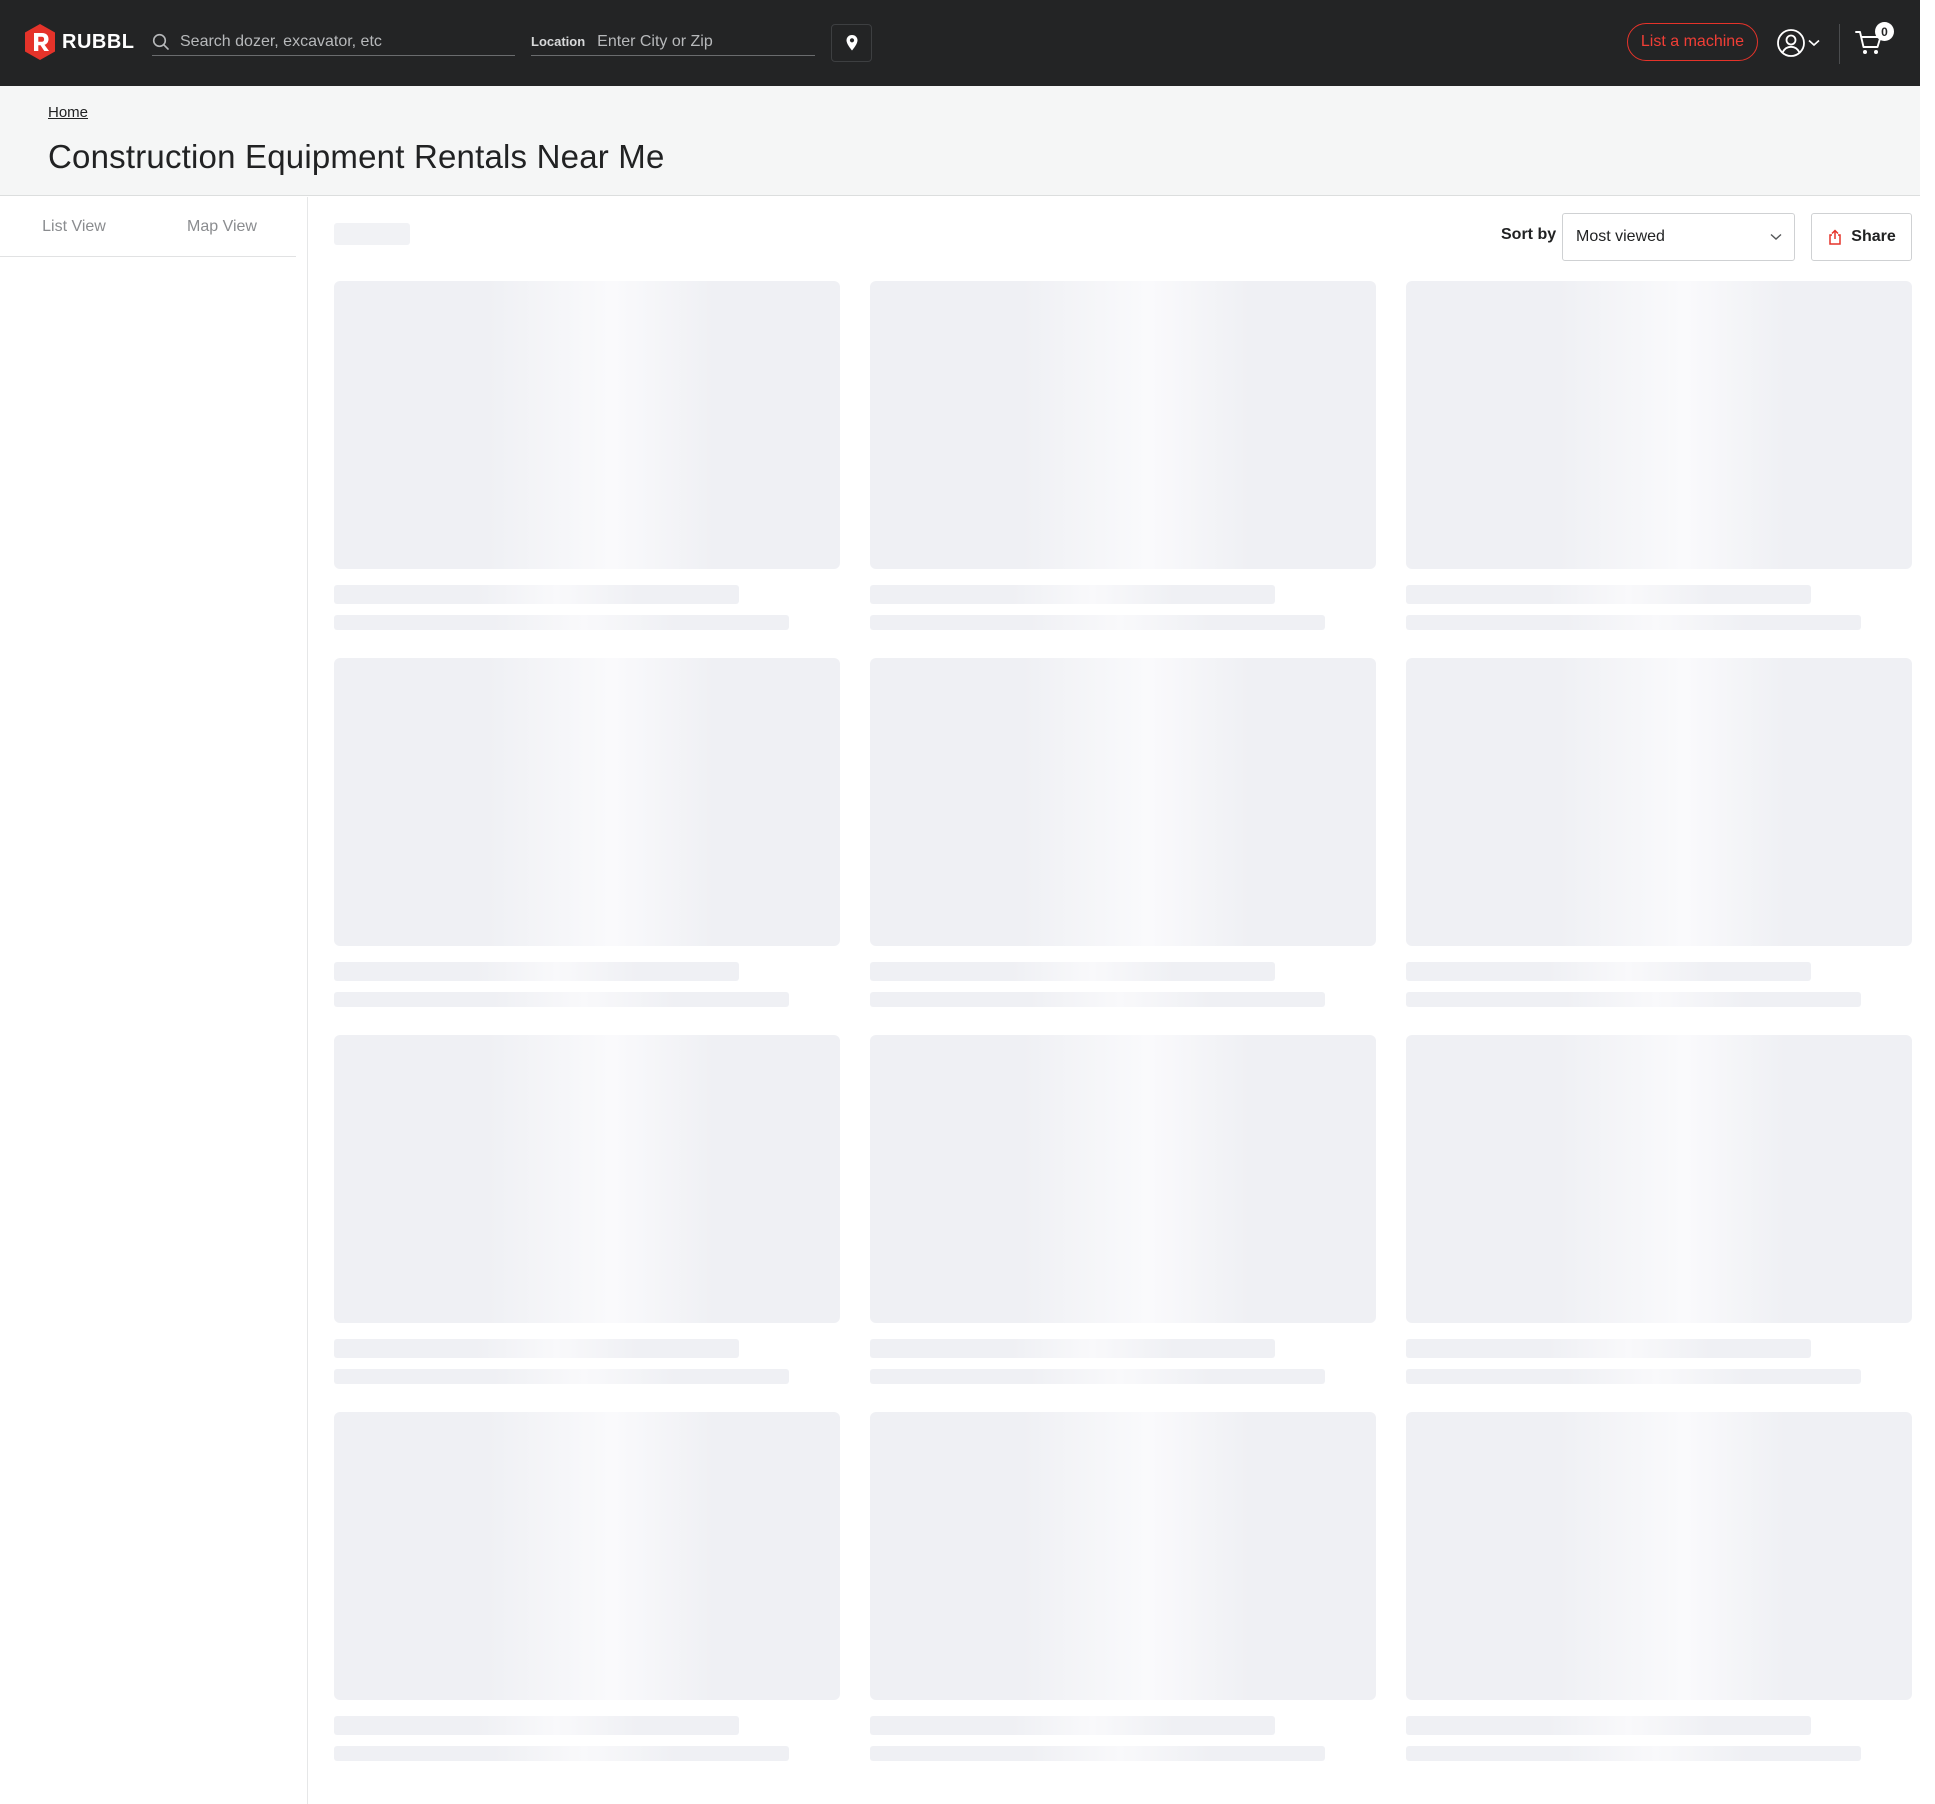 The image size is (1935, 1804). What do you see at coordinates (1873, 236) in the screenshot?
I see `share-label: Share` at bounding box center [1873, 236].